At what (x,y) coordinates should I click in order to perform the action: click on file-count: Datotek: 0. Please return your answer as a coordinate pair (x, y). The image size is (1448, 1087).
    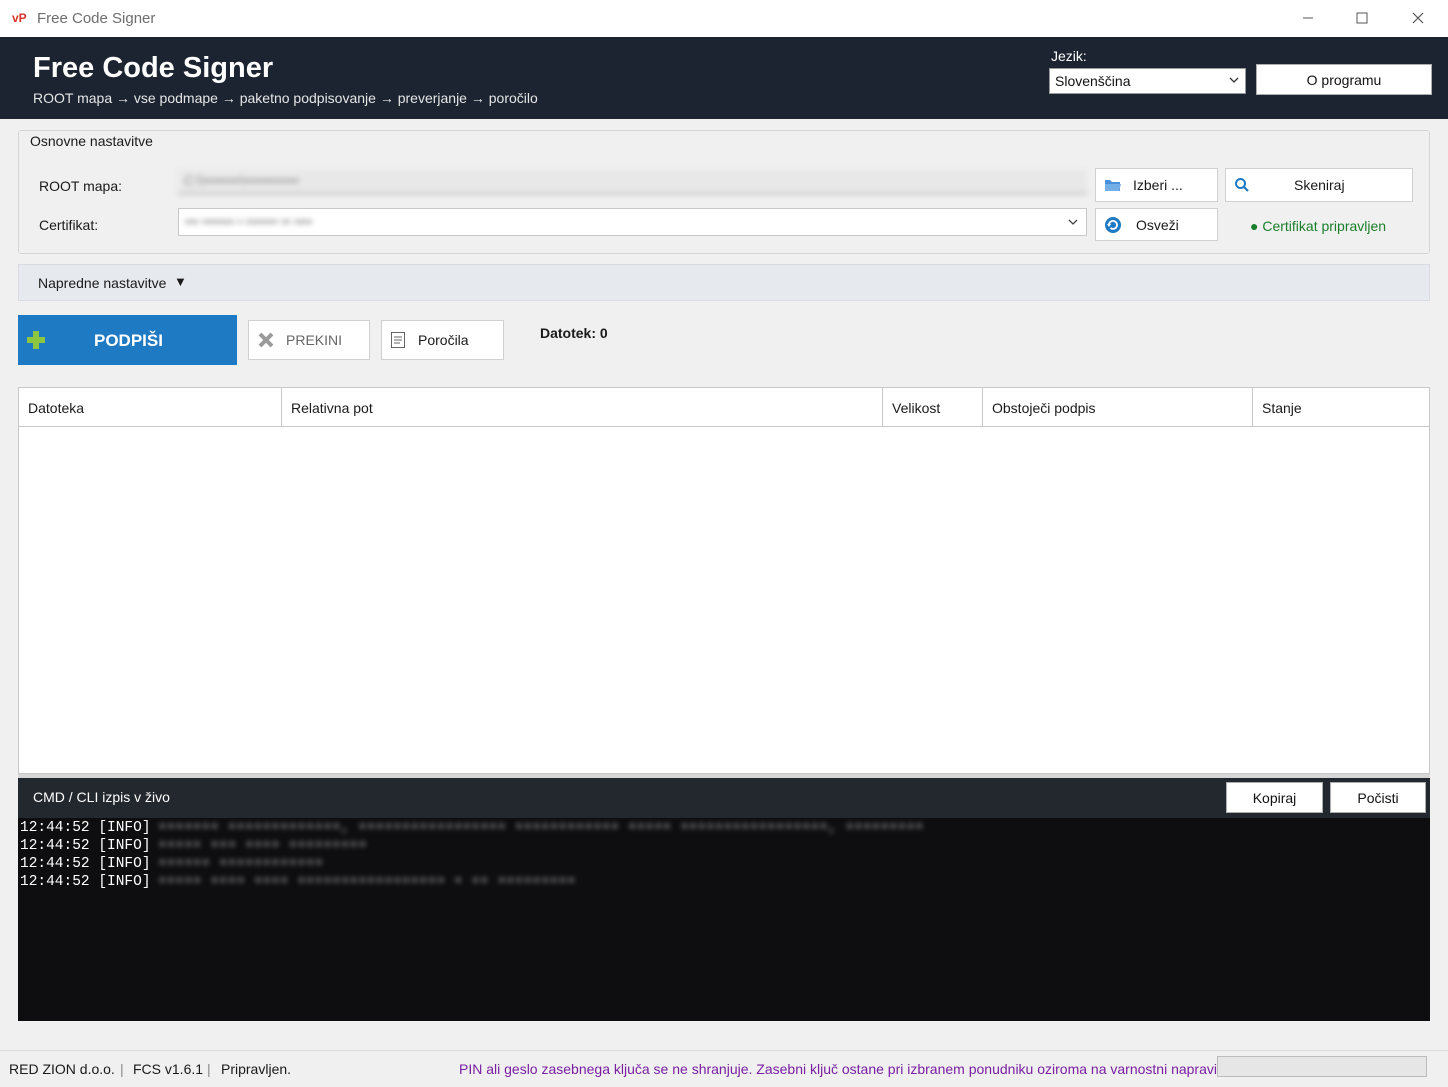
    Looking at the image, I should click on (574, 333).